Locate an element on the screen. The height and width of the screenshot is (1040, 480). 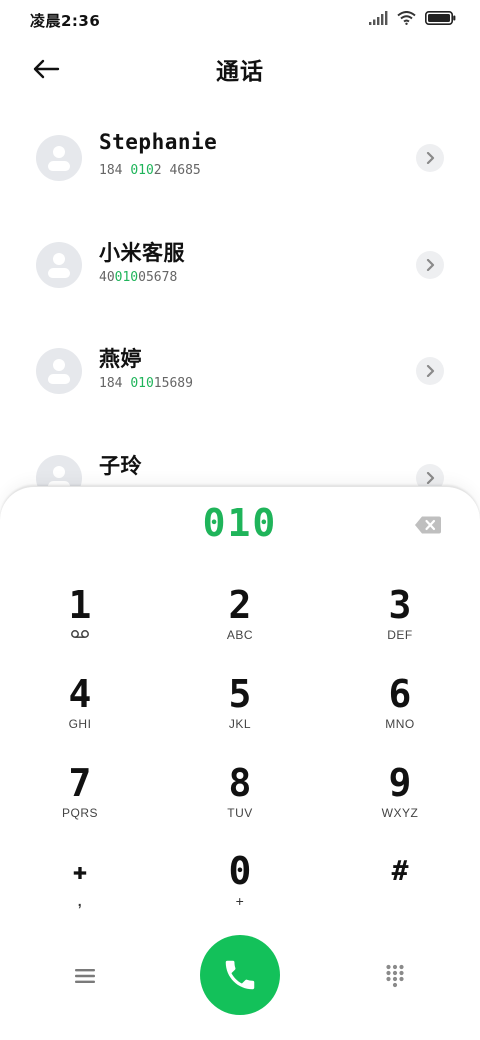
voicemail-icon is located at coordinates (80, 634).